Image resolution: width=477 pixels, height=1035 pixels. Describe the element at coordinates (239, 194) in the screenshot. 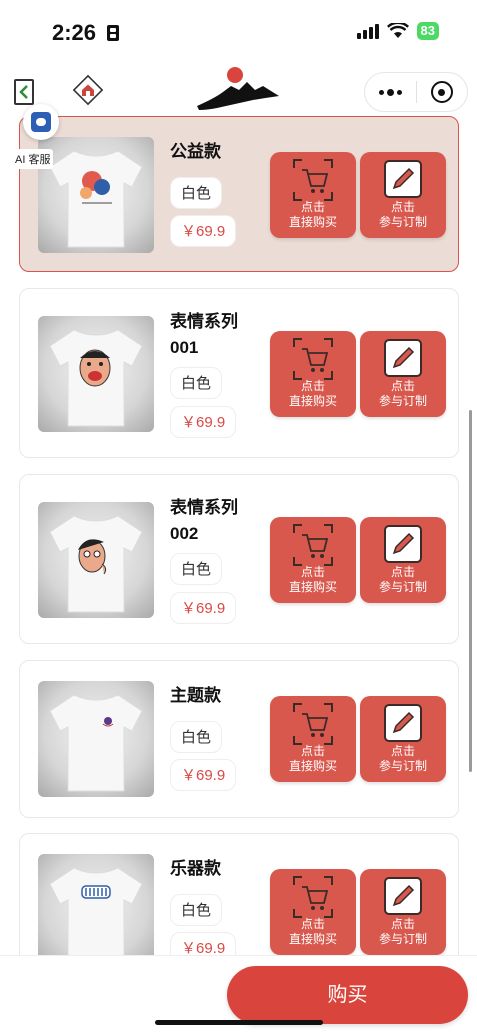

I see `product-card: 公益款 白色 ￥69.9 点击 直接购买 点击 参与订制` at that location.